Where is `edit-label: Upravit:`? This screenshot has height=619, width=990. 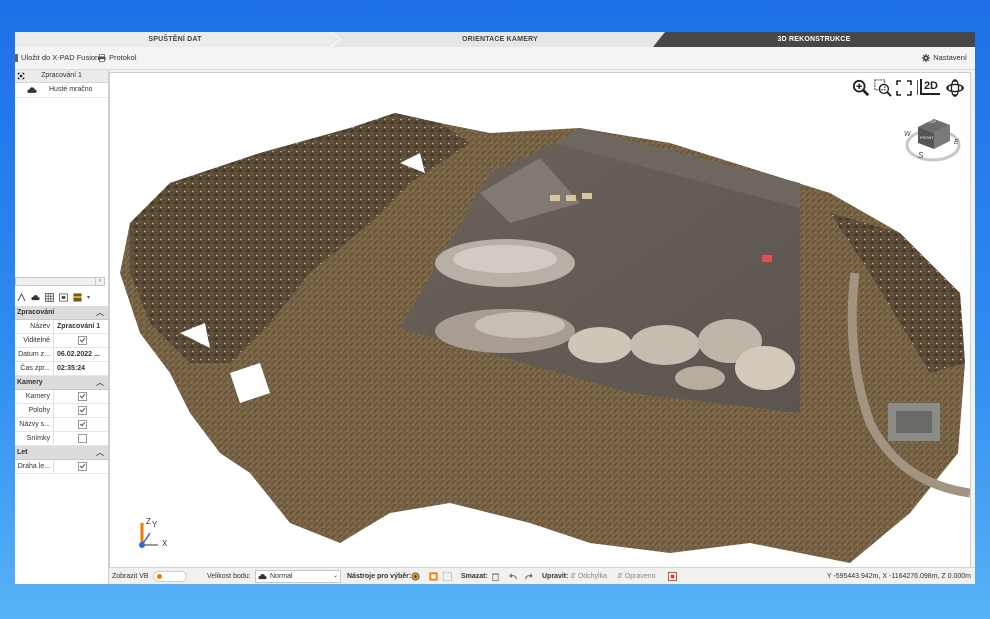
edit-label: Upravit: is located at coordinates (555, 576).